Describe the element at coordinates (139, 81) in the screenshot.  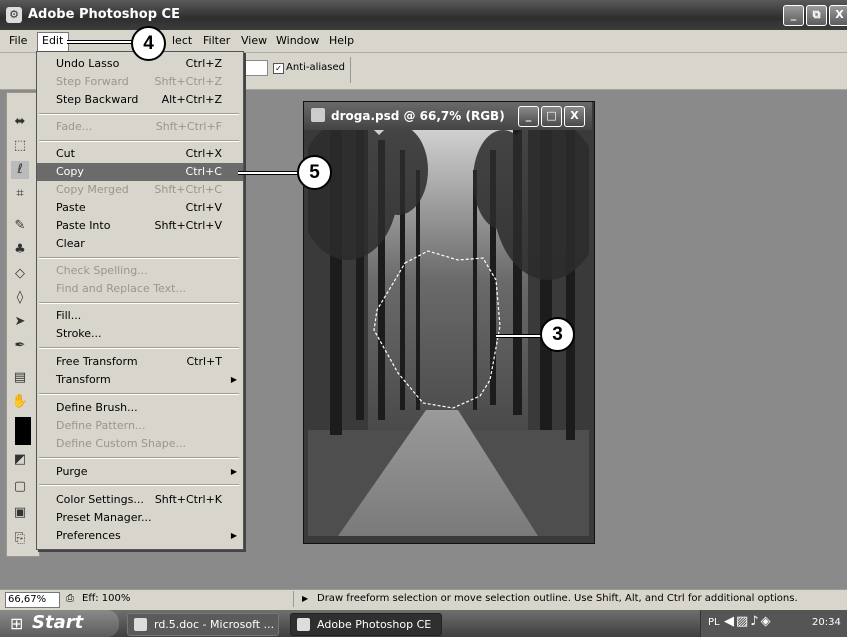
I see `menu-item-step-forward: Step Forward Shft+Ctrl+Z` at that location.